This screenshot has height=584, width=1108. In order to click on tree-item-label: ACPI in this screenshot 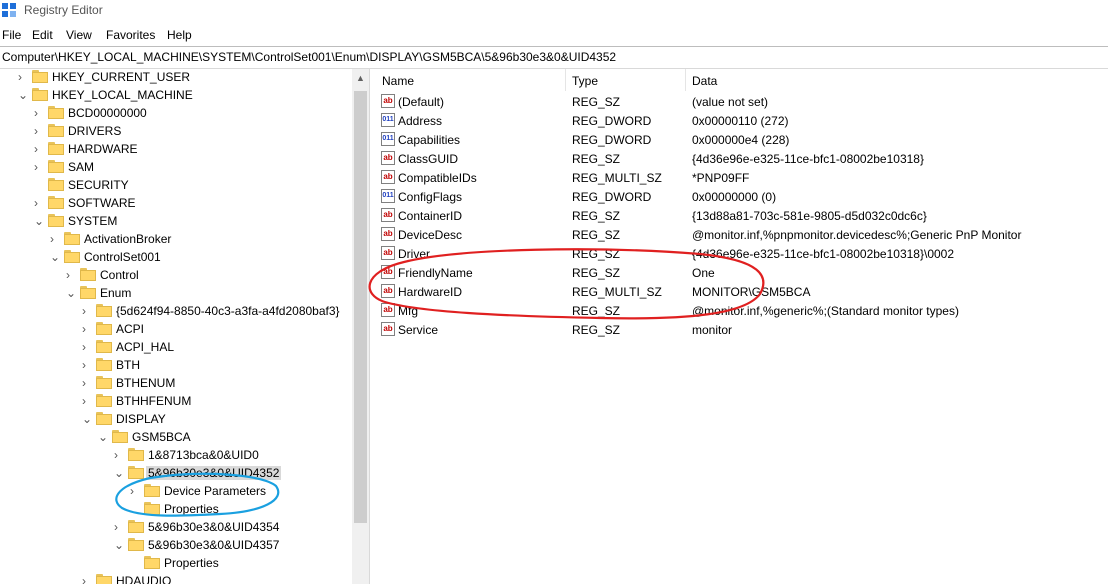, I will do `click(130, 329)`.